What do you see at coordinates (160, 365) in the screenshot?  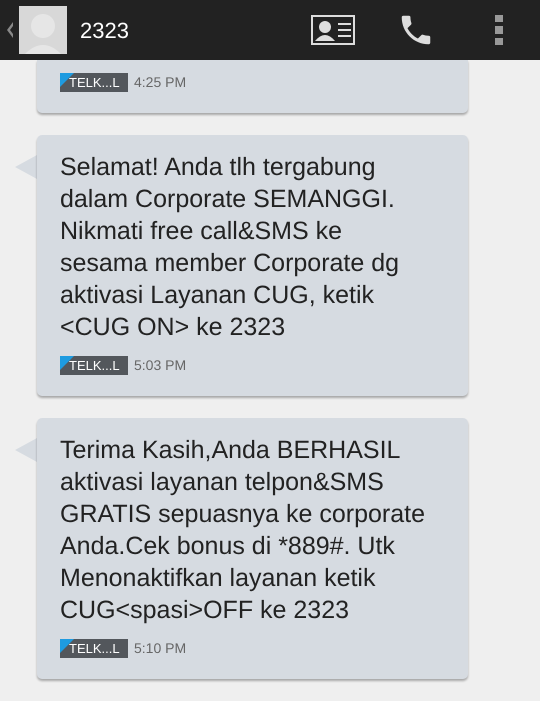 I see `message-time: 5:03 PM` at bounding box center [160, 365].